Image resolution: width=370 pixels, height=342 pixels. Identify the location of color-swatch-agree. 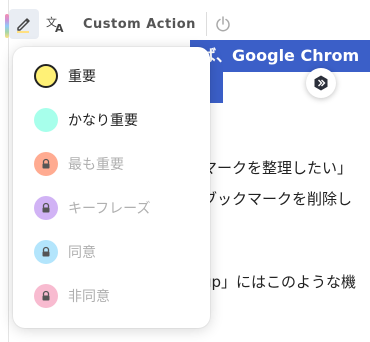
(46, 252).